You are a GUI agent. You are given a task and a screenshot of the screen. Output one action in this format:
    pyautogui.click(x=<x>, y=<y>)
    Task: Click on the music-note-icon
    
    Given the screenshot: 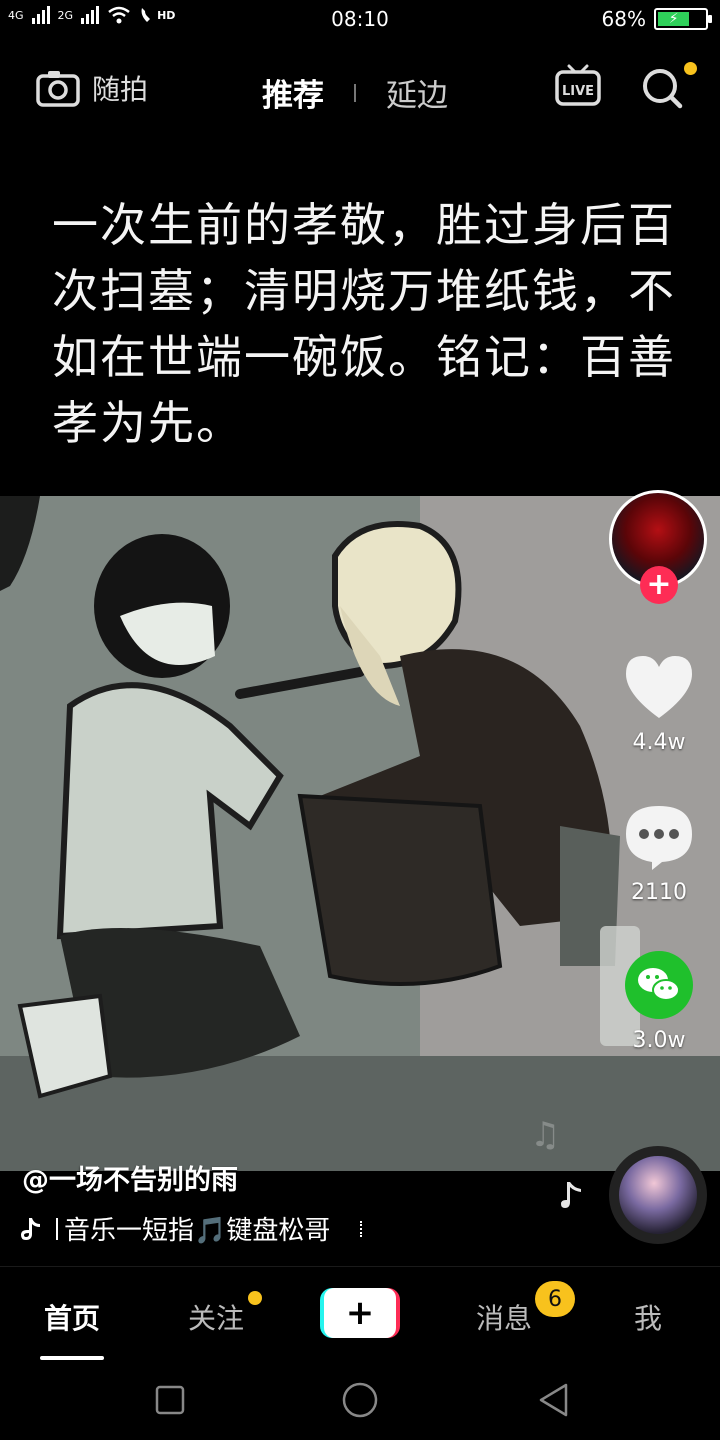 What is the action you would take?
    pyautogui.click(x=571, y=1195)
    